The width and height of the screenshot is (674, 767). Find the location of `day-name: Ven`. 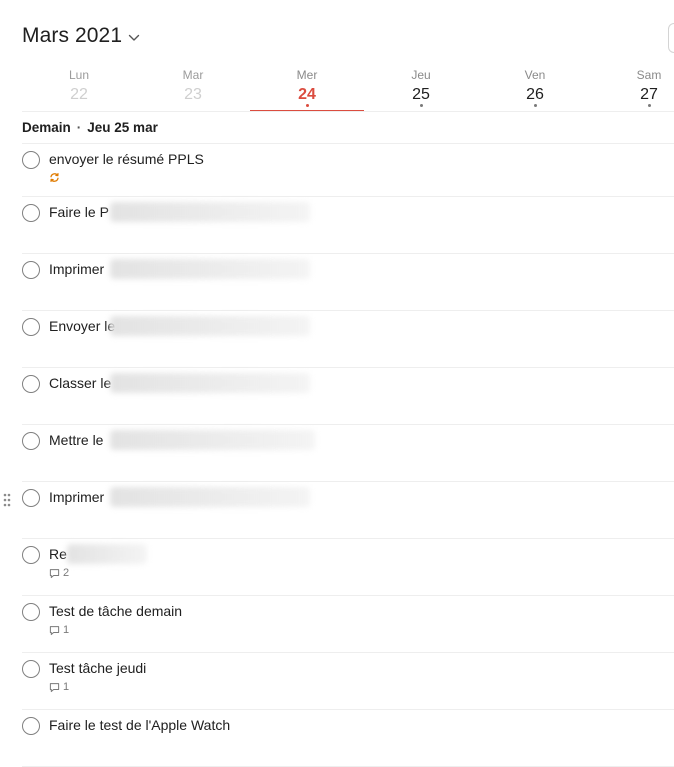

day-name: Ven is located at coordinates (535, 75).